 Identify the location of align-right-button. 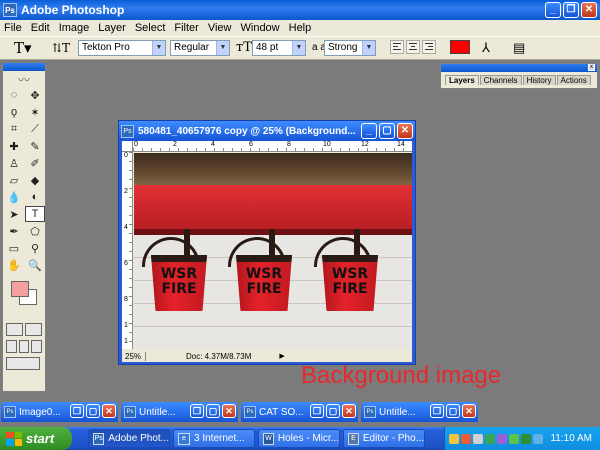
(429, 47).